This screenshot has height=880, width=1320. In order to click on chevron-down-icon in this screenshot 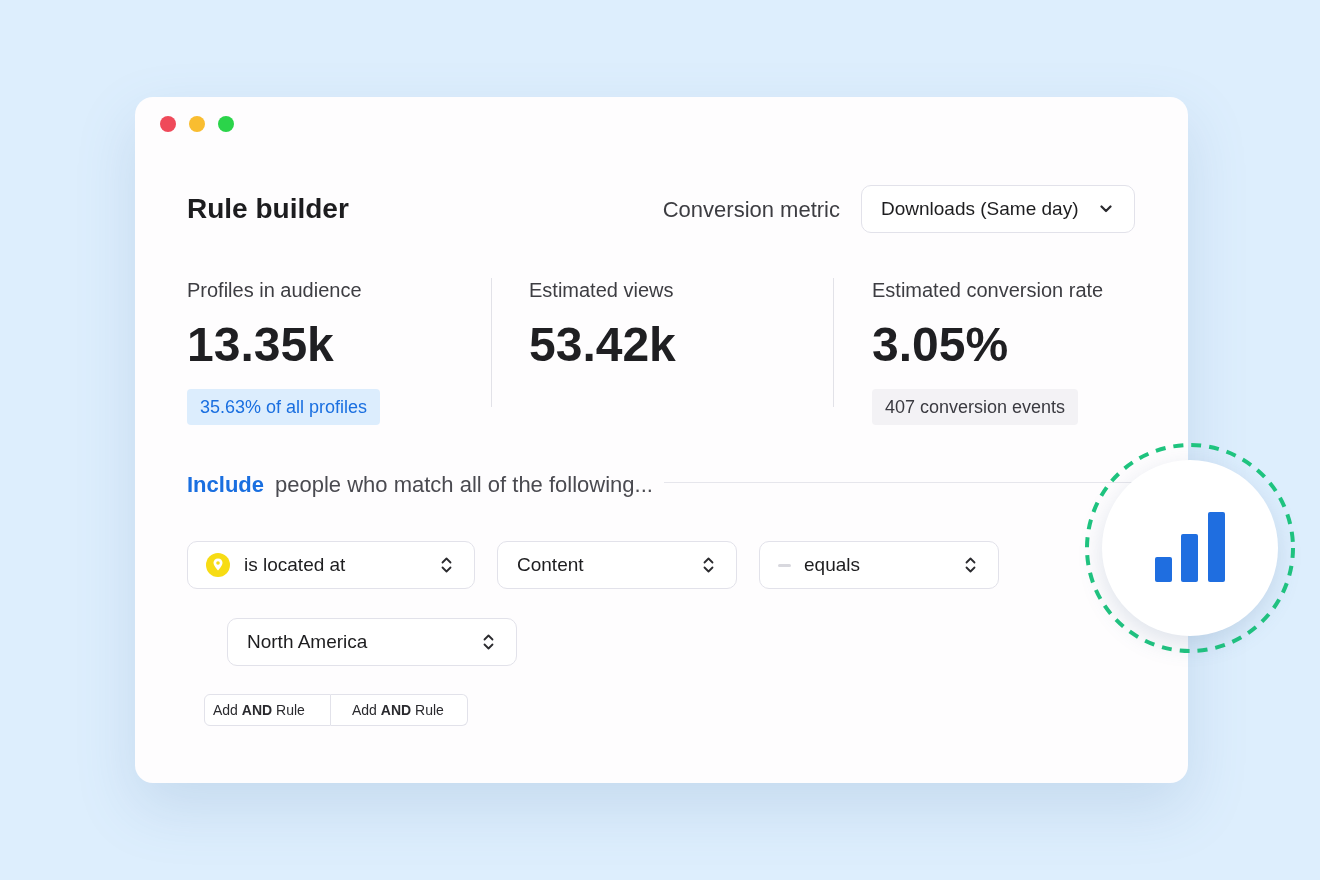, I will do `click(1106, 209)`.